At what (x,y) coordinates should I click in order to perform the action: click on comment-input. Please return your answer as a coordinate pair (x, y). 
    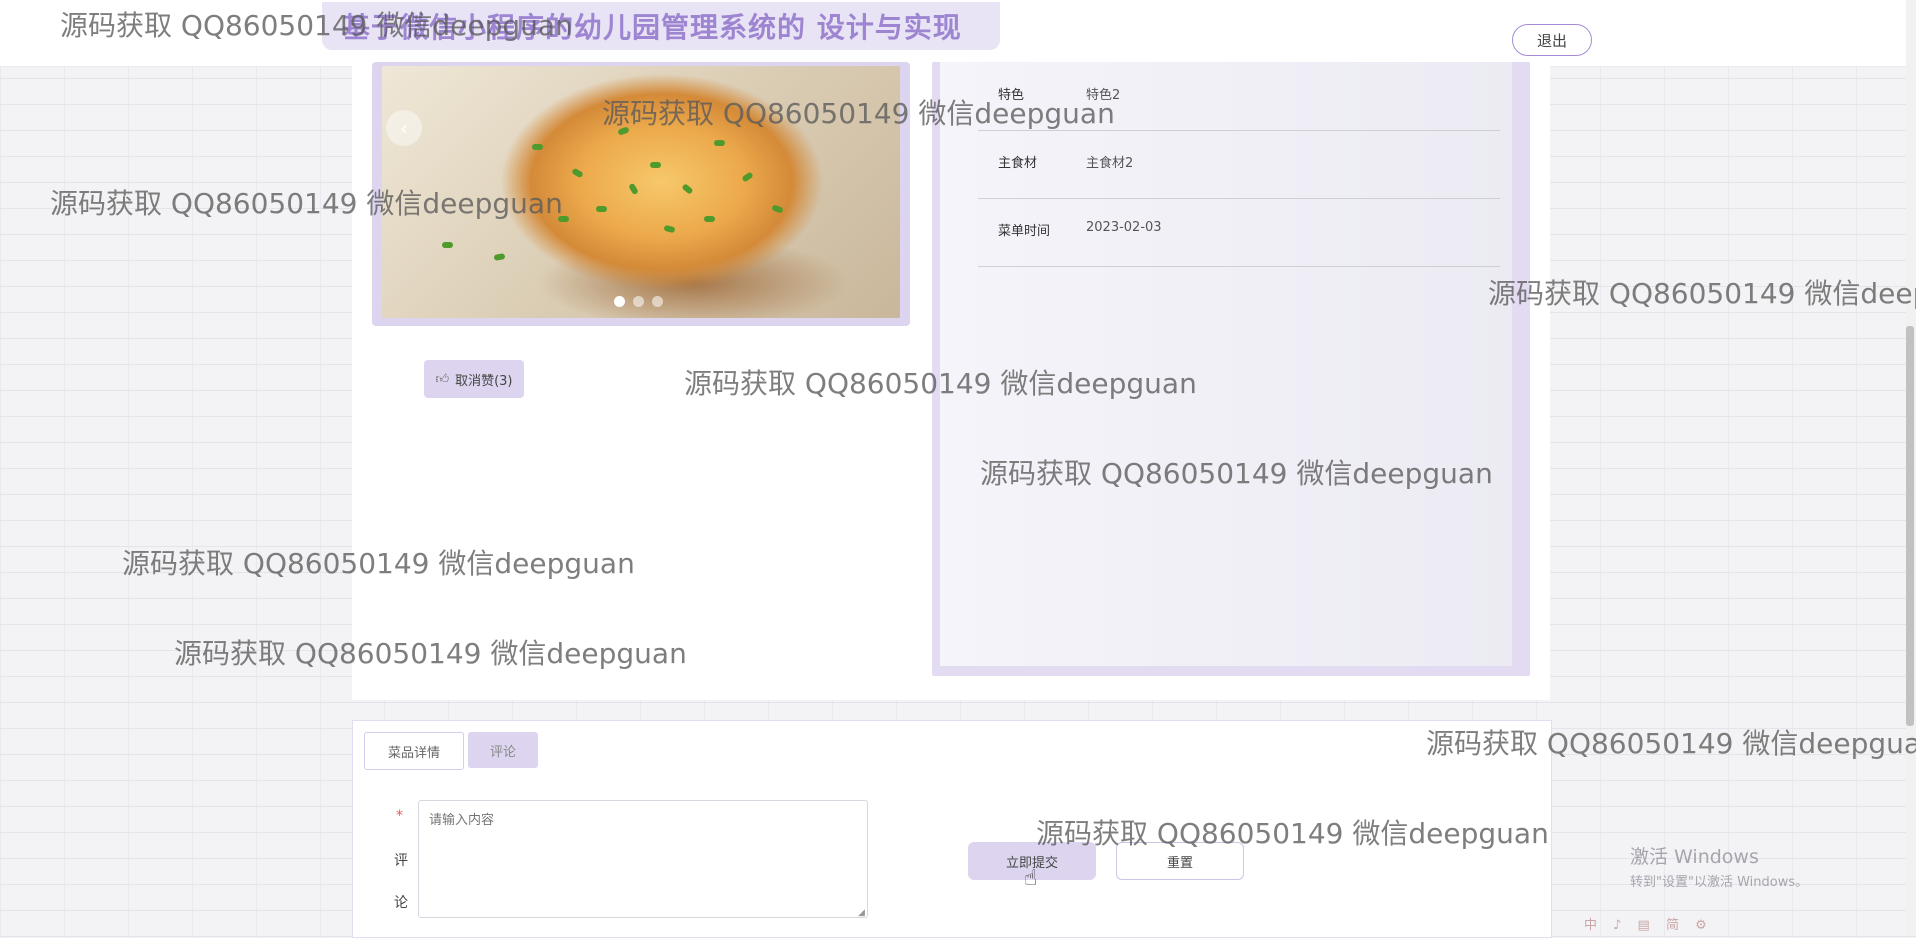
    Looking at the image, I should click on (643, 859).